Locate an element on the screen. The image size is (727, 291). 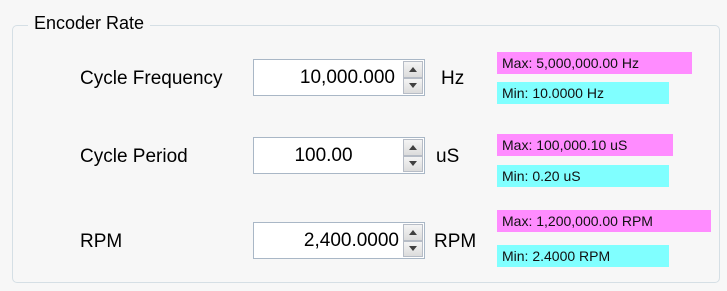
rpm-stepper is located at coordinates (339, 240).